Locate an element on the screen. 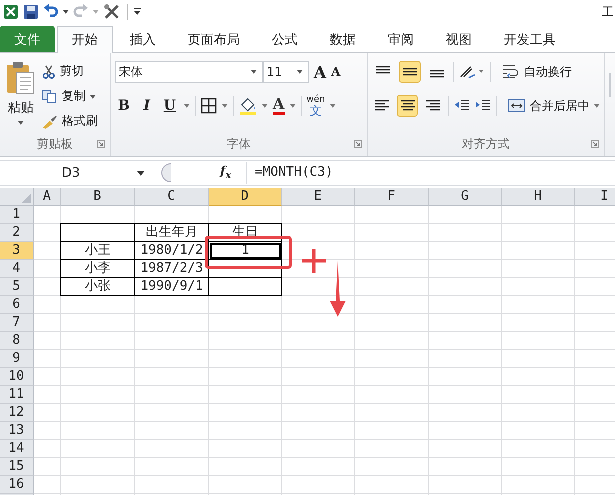 The height and width of the screenshot is (495, 615). grow-font-button: A is located at coordinates (320, 72).